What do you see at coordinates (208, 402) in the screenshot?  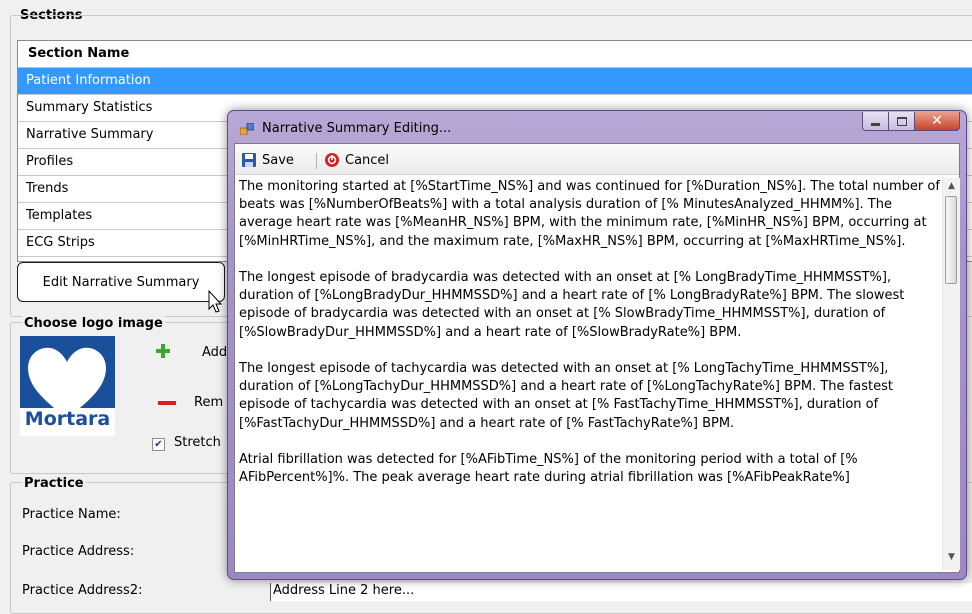 I see `remove-logo-label: Rem` at bounding box center [208, 402].